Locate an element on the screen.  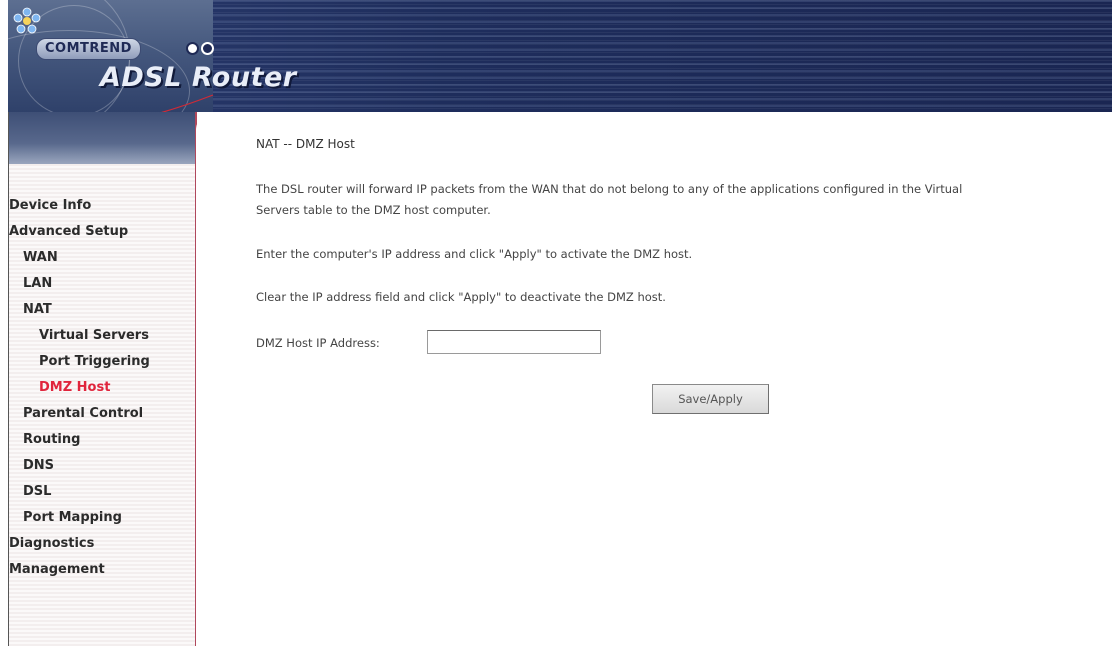
red-swoosh-icon is located at coordinates (187, 103).